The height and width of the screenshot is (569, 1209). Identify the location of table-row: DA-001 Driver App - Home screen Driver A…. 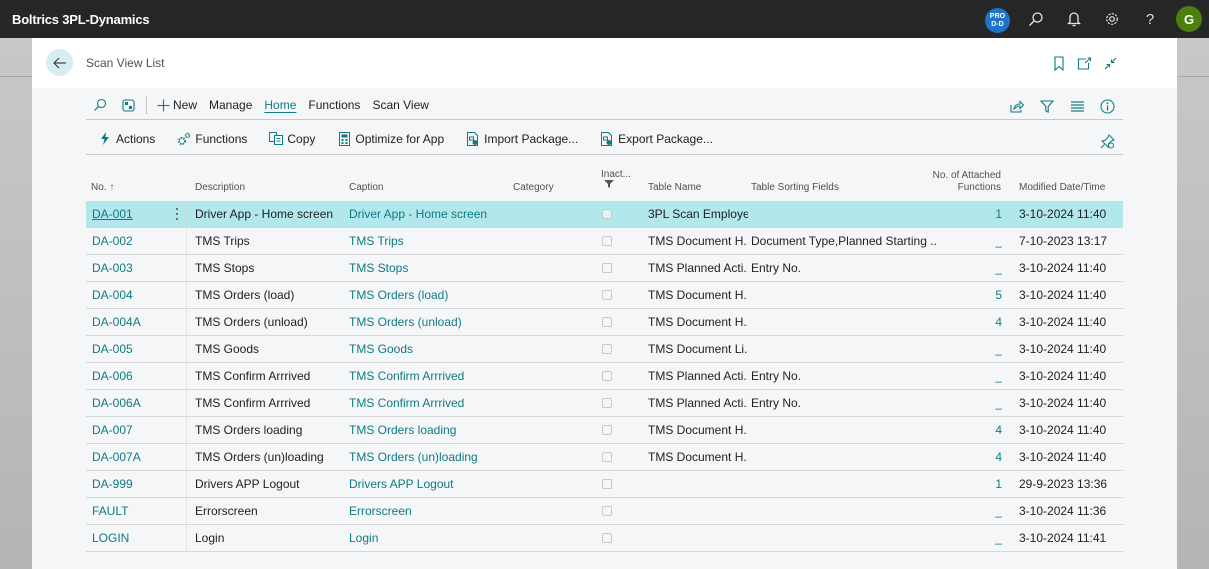
(604, 214).